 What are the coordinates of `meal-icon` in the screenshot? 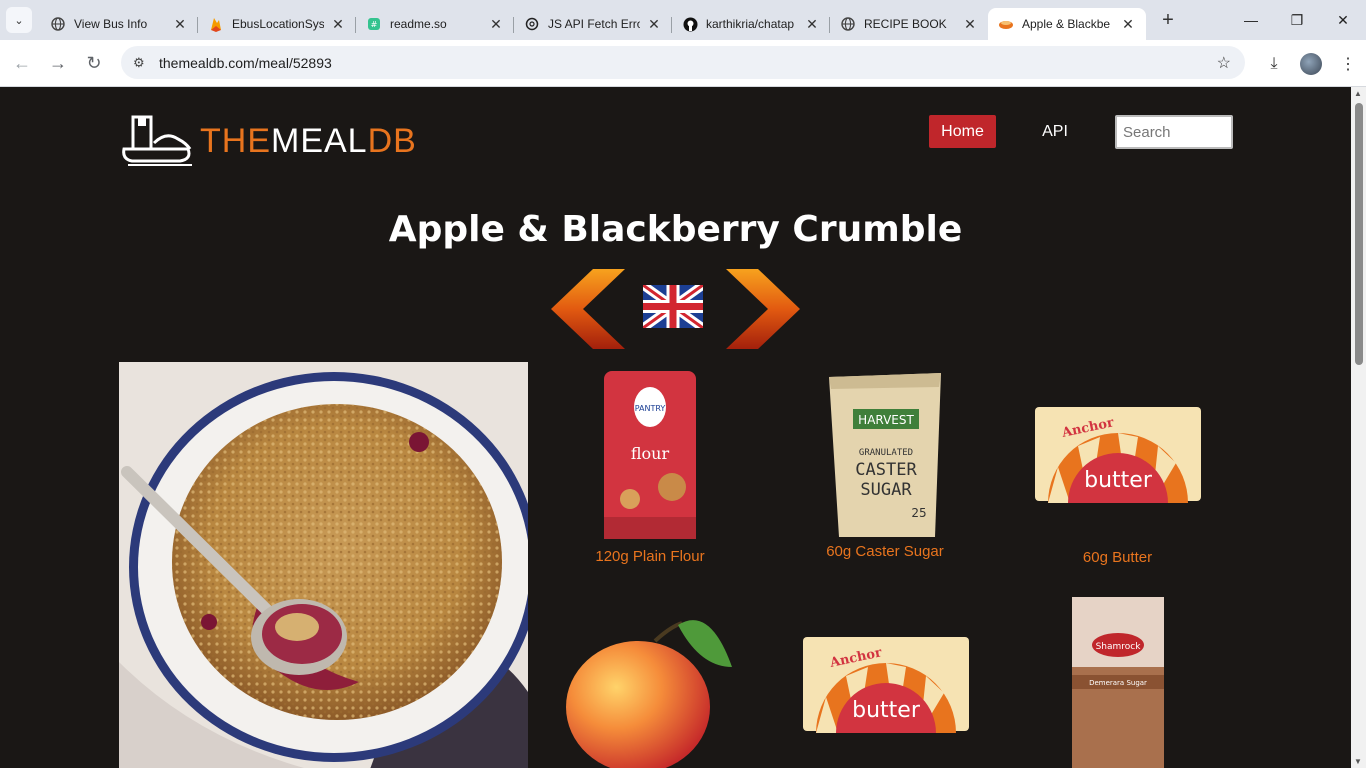 It's located at (1006, 24).